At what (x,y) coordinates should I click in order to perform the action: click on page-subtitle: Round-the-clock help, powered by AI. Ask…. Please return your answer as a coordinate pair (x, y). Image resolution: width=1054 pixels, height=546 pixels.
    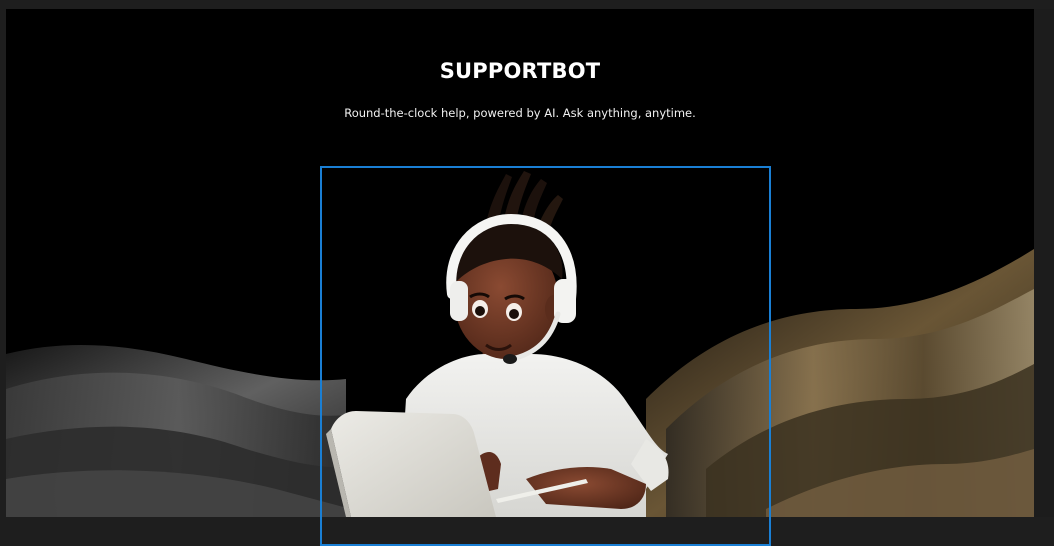
    Looking at the image, I should click on (520, 113).